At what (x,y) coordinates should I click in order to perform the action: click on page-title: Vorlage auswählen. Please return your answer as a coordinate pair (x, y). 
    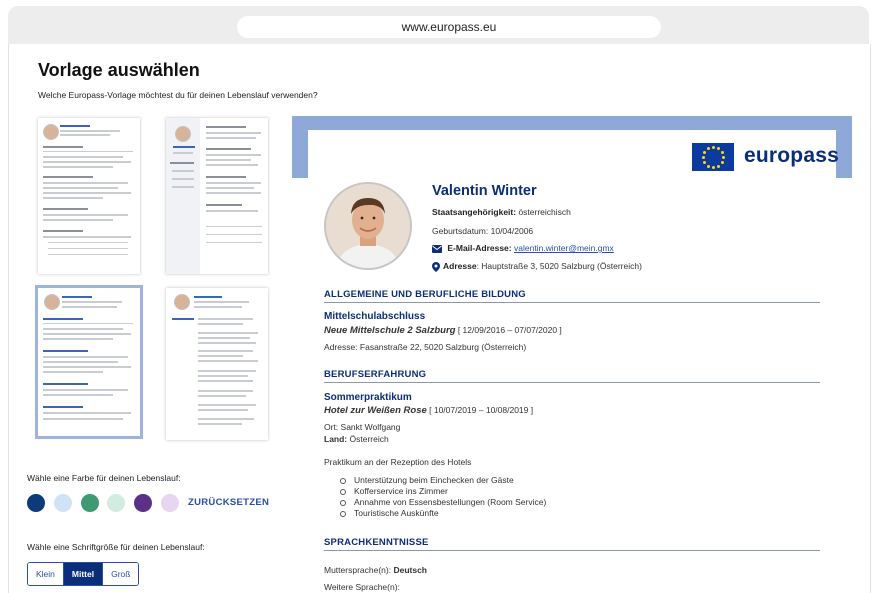
    Looking at the image, I should click on (119, 70).